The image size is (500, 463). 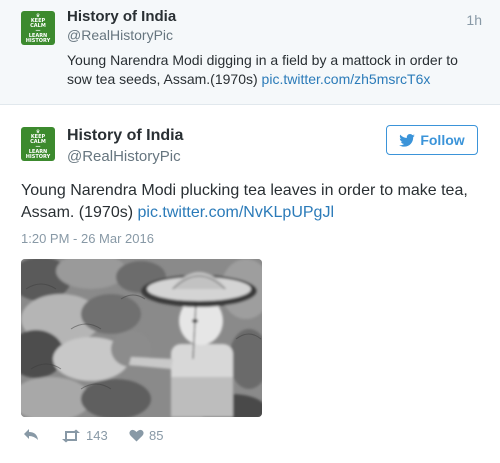 I want to click on tweet-actions: 143 85, so click(x=171, y=438).